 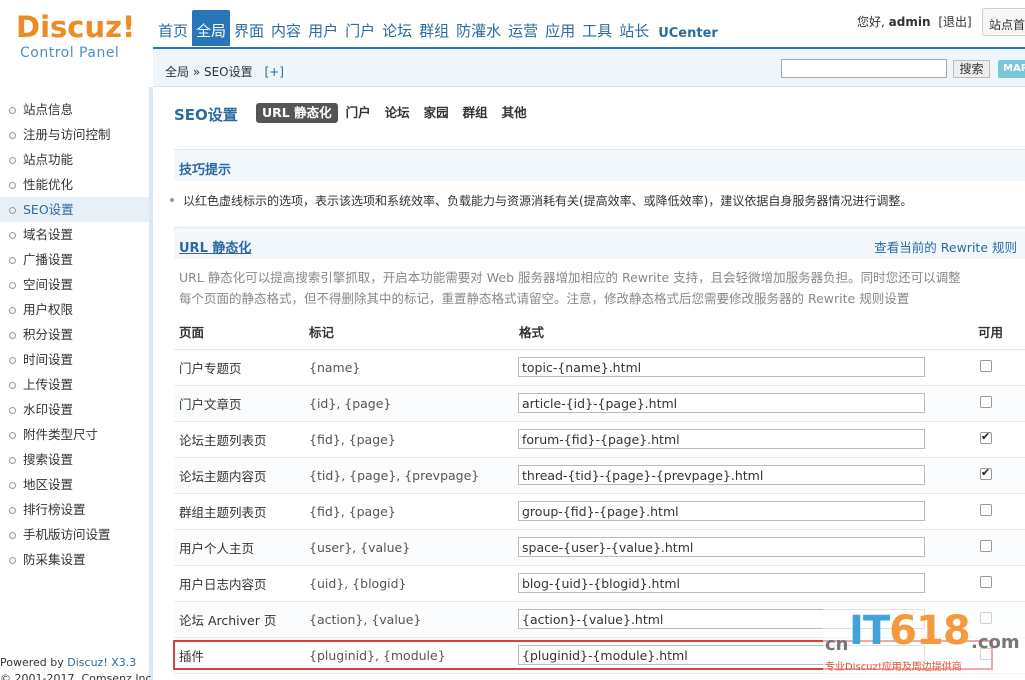 I want to click on sidebar-item-11: 上传设置, so click(x=74, y=384).